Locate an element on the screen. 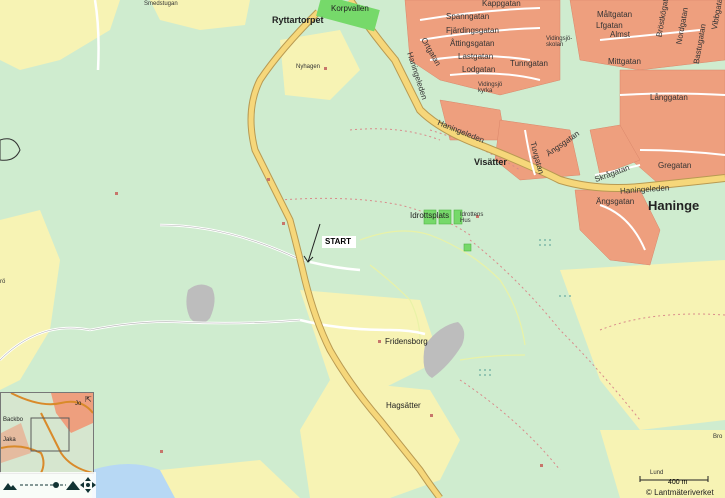 This screenshot has height=498, width=725. label-idrottens-hus: Idrottens Hus is located at coordinates (472, 218).